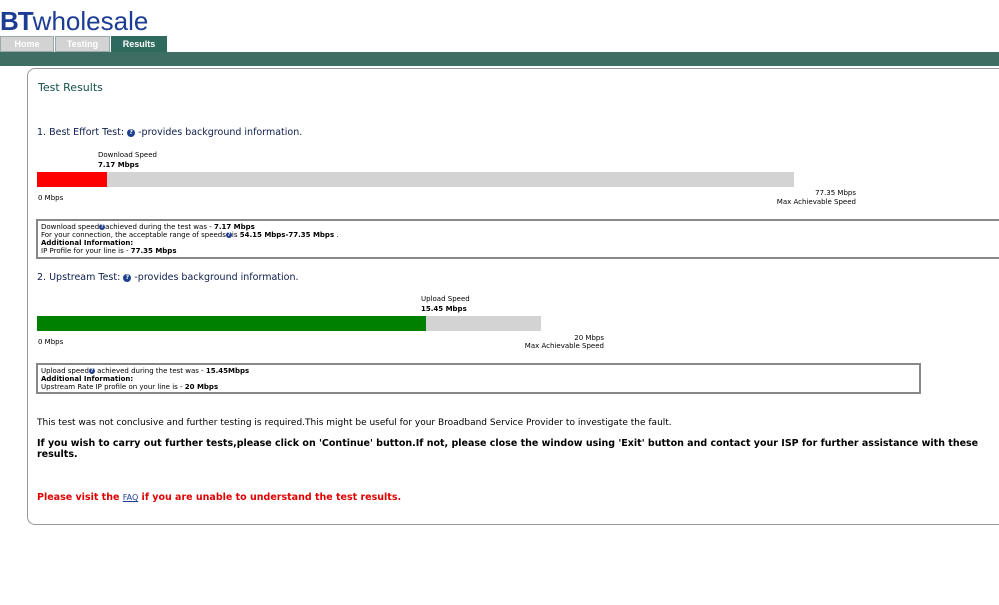 The width and height of the screenshot is (999, 605). What do you see at coordinates (287, 235) in the screenshot?
I see `acceptable-range-value: 54.15 Mbps-77.35 Mbps` at bounding box center [287, 235].